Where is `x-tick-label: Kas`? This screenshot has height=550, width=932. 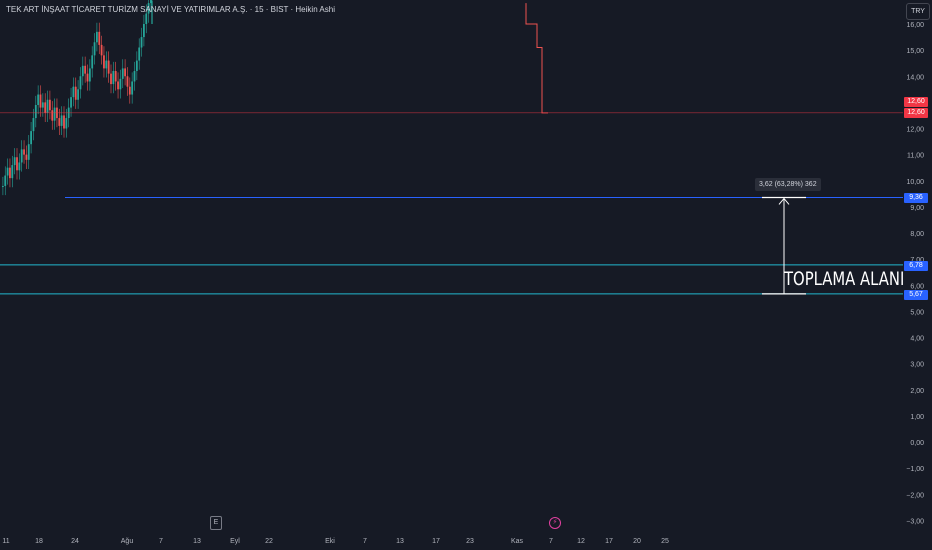 x-tick-label: Kas is located at coordinates (517, 541).